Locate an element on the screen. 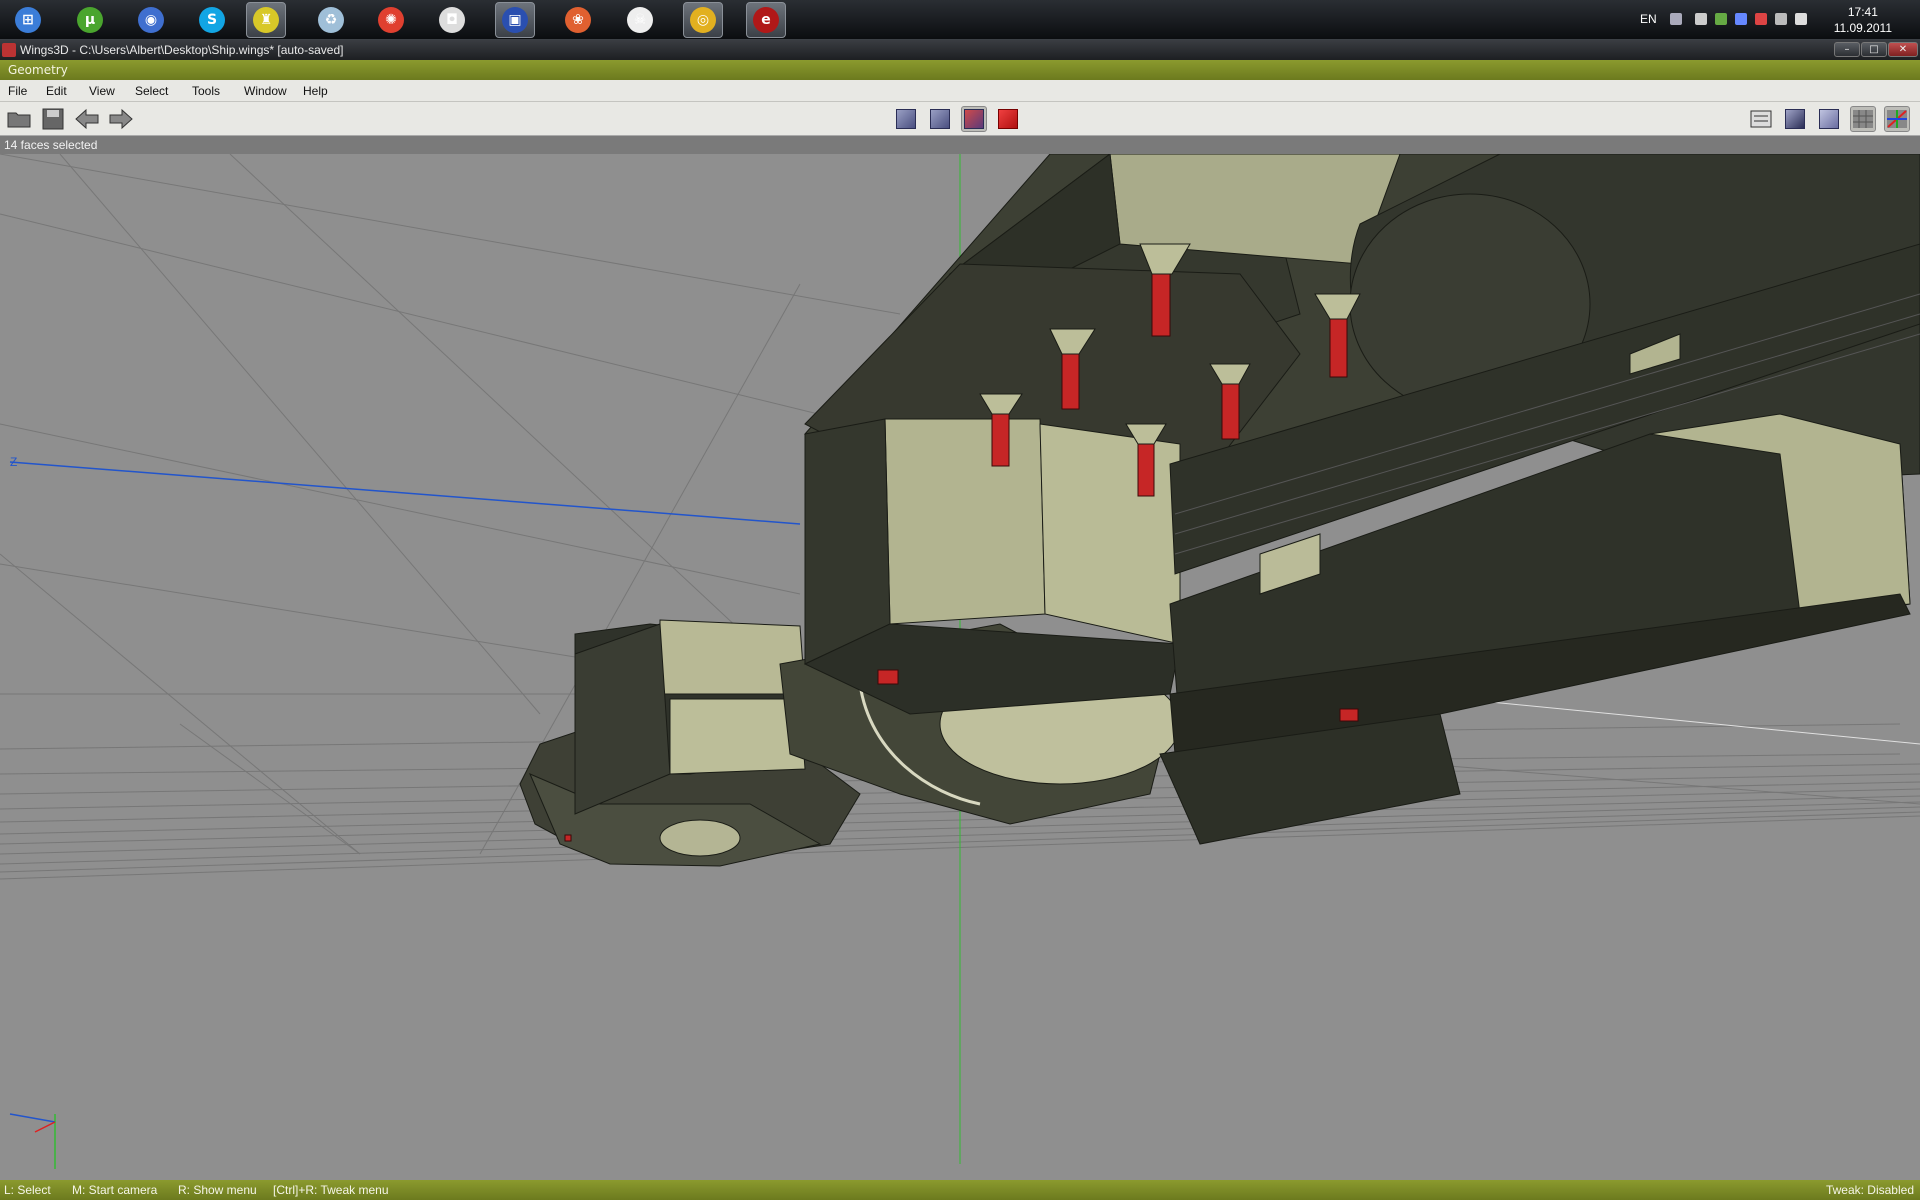 The width and height of the screenshot is (1920, 1200). minimize-button: – is located at coordinates (1847, 49).